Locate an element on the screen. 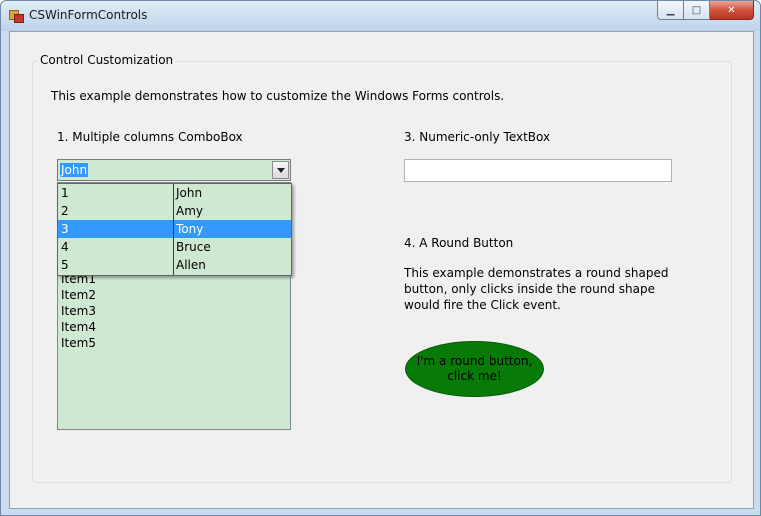 Image resolution: width=761 pixels, height=516 pixels. title-bar: CSWinFormControls ▁ □ ✕ is located at coordinates (380, 16).